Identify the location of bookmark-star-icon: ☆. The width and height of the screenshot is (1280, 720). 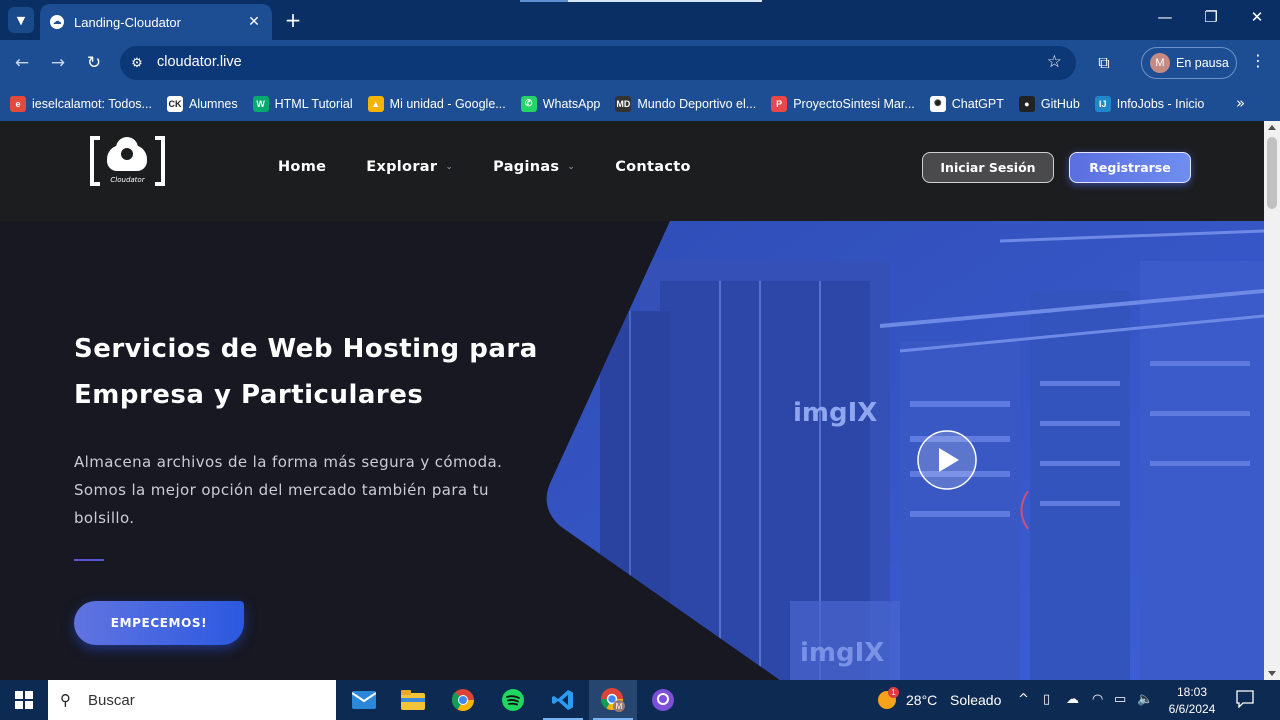
(1054, 62).